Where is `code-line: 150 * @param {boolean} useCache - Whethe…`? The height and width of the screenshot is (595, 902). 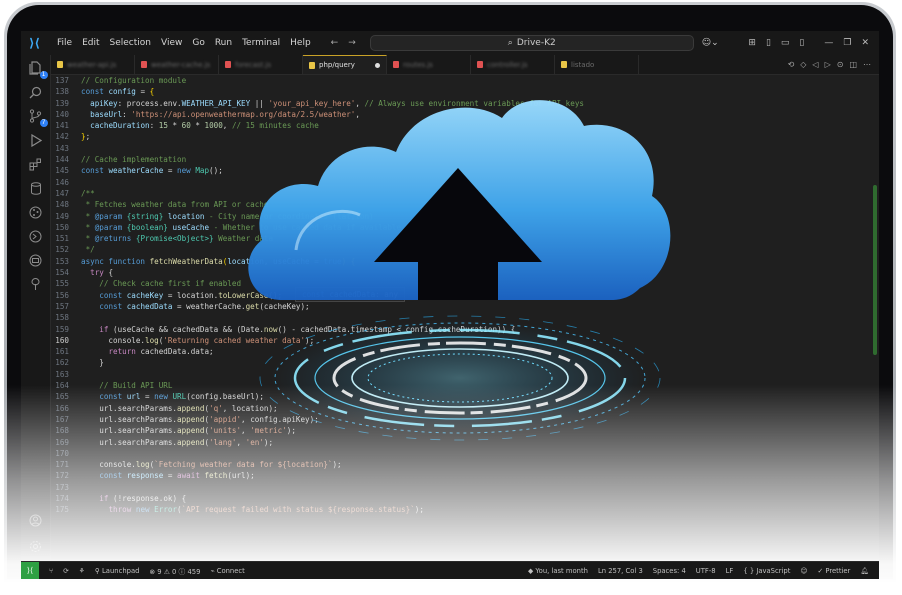 code-line: 150 * @param {boolean} useCache - Whethe… is located at coordinates (465, 227).